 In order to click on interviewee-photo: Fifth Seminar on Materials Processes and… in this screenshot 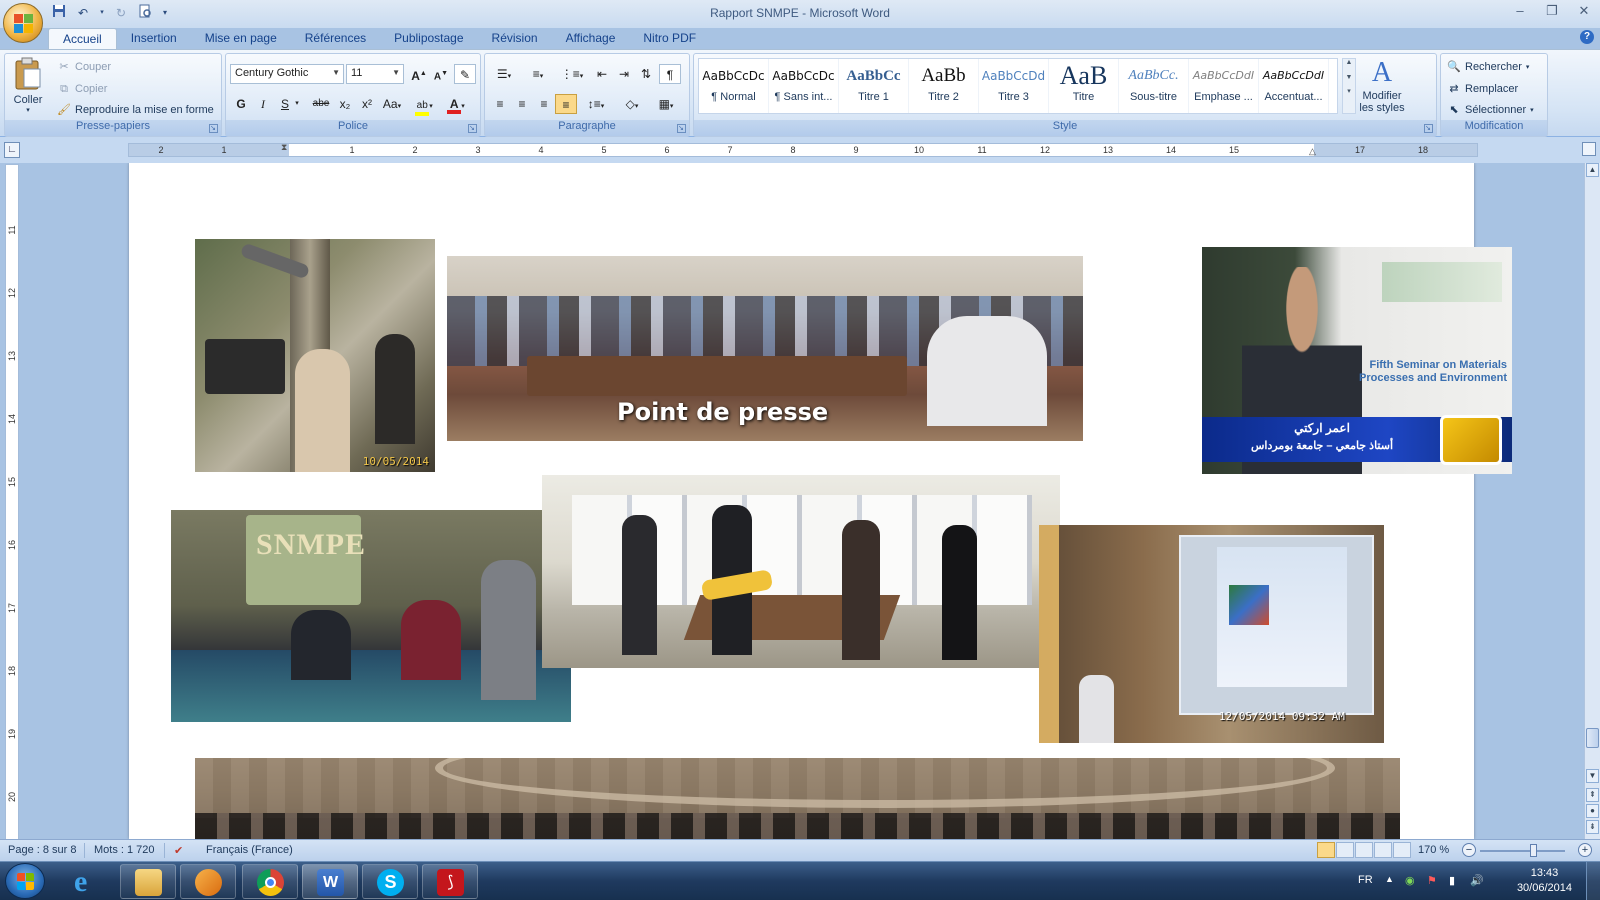, I will do `click(1357, 360)`.